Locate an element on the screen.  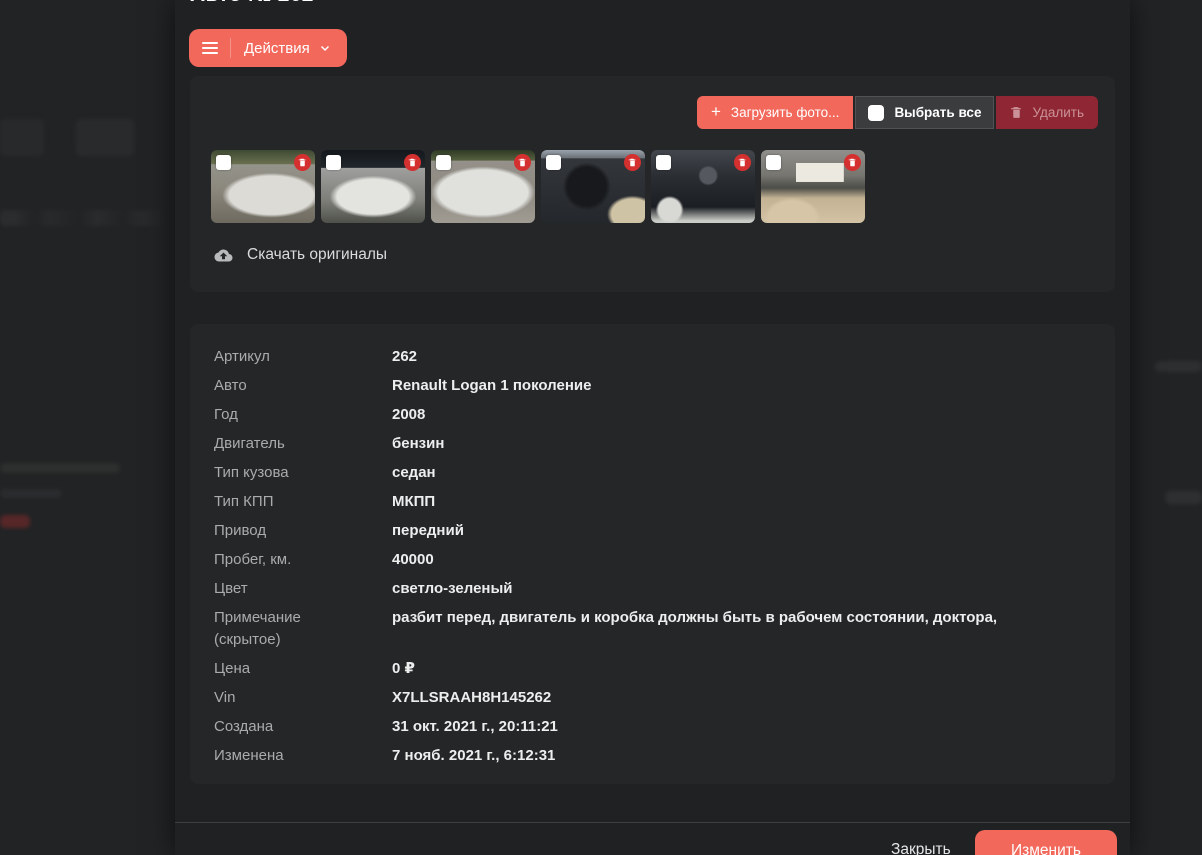
plus-icon: + is located at coordinates (715, 111).